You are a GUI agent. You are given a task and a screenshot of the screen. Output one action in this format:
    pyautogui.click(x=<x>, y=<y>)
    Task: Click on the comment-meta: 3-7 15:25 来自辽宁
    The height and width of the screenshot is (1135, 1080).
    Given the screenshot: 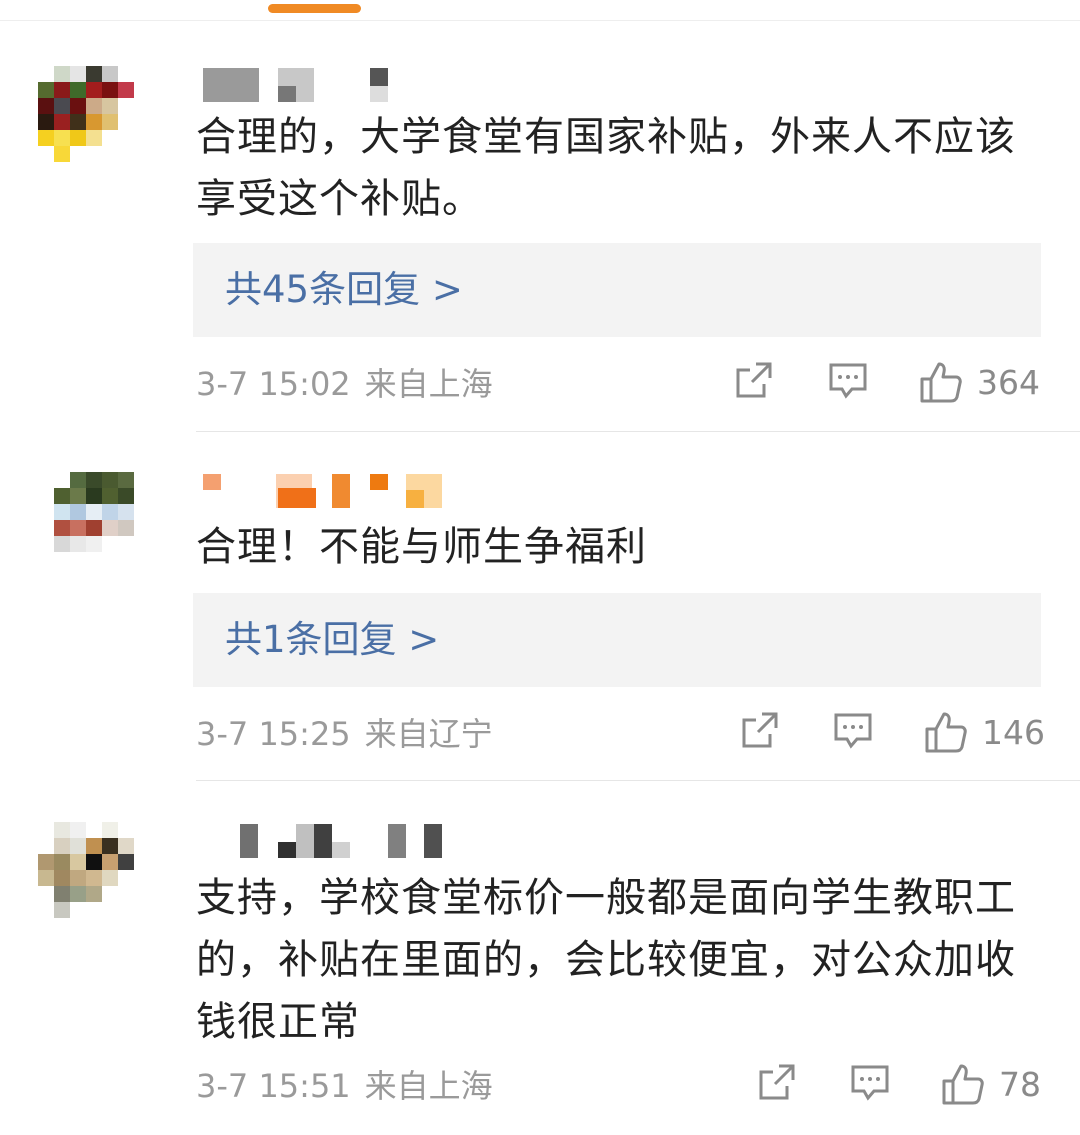 What is the action you would take?
    pyautogui.click(x=344, y=734)
    